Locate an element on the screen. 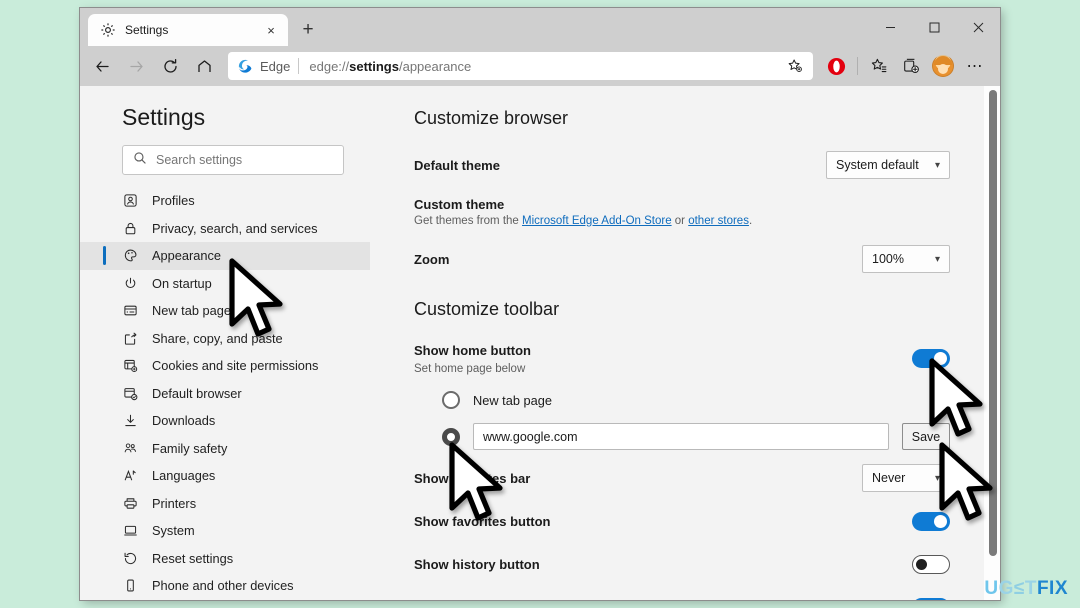 This screenshot has height=608, width=1080. home-url-input: www.google.com is located at coordinates (681, 436).